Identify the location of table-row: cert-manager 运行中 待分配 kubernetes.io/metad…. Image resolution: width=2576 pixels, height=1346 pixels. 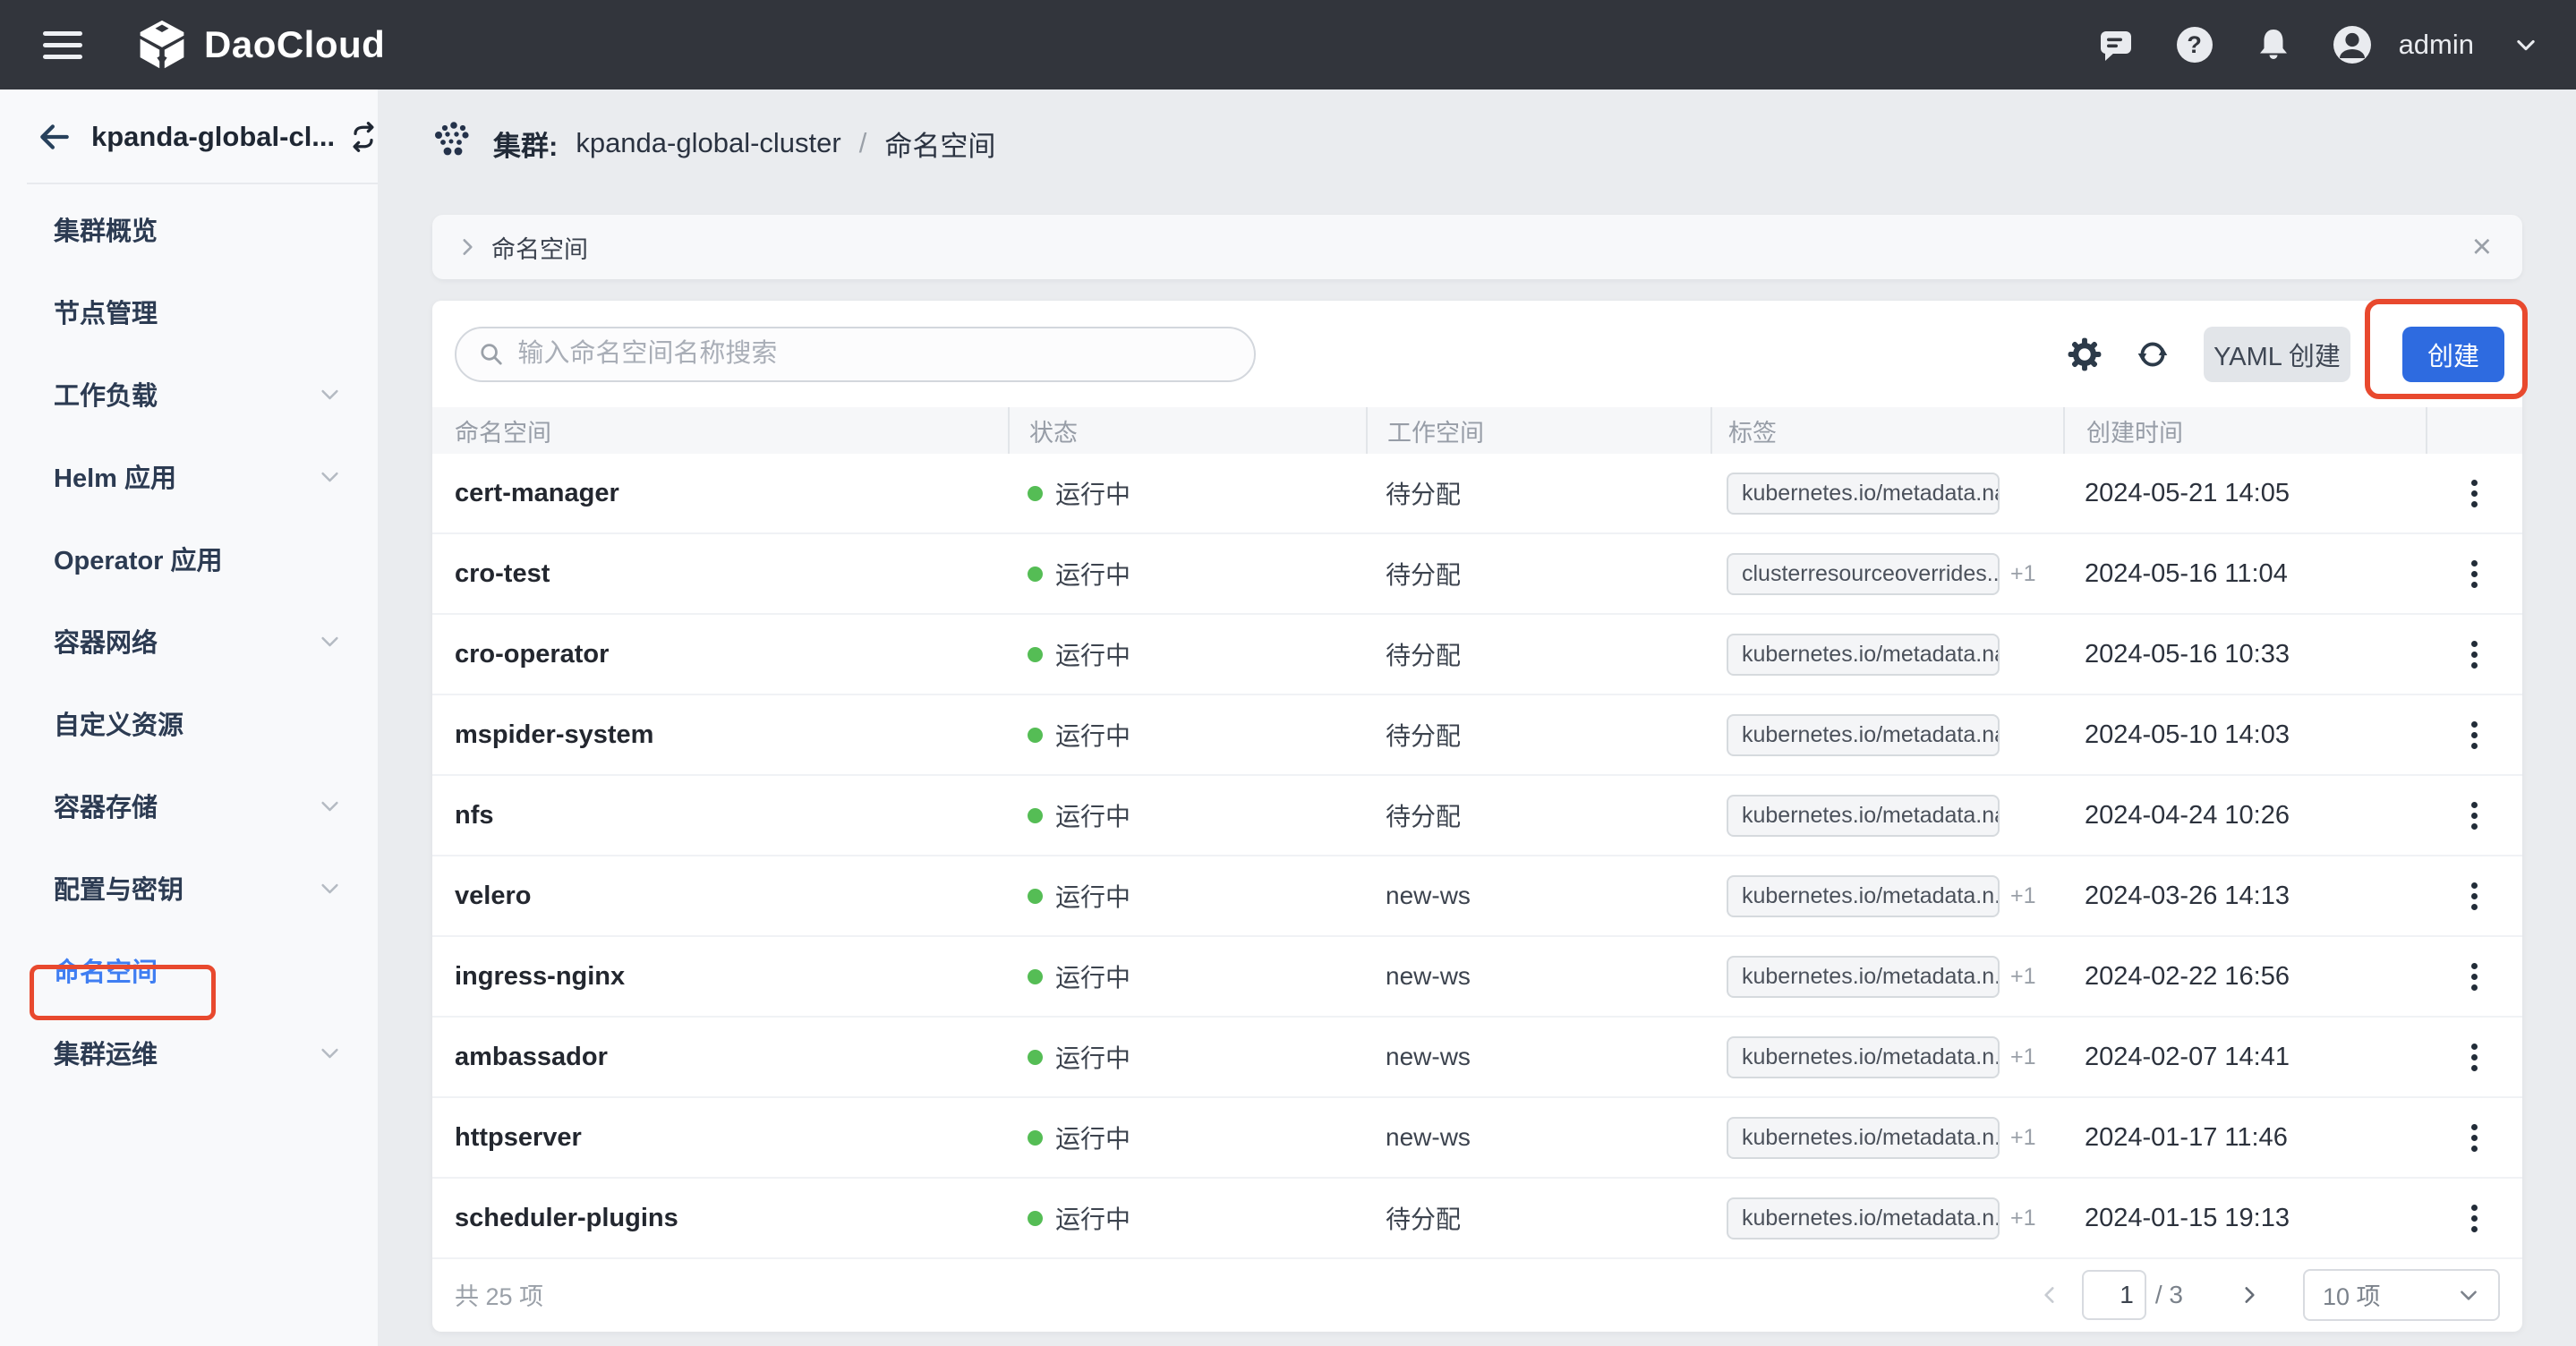
(1477, 494).